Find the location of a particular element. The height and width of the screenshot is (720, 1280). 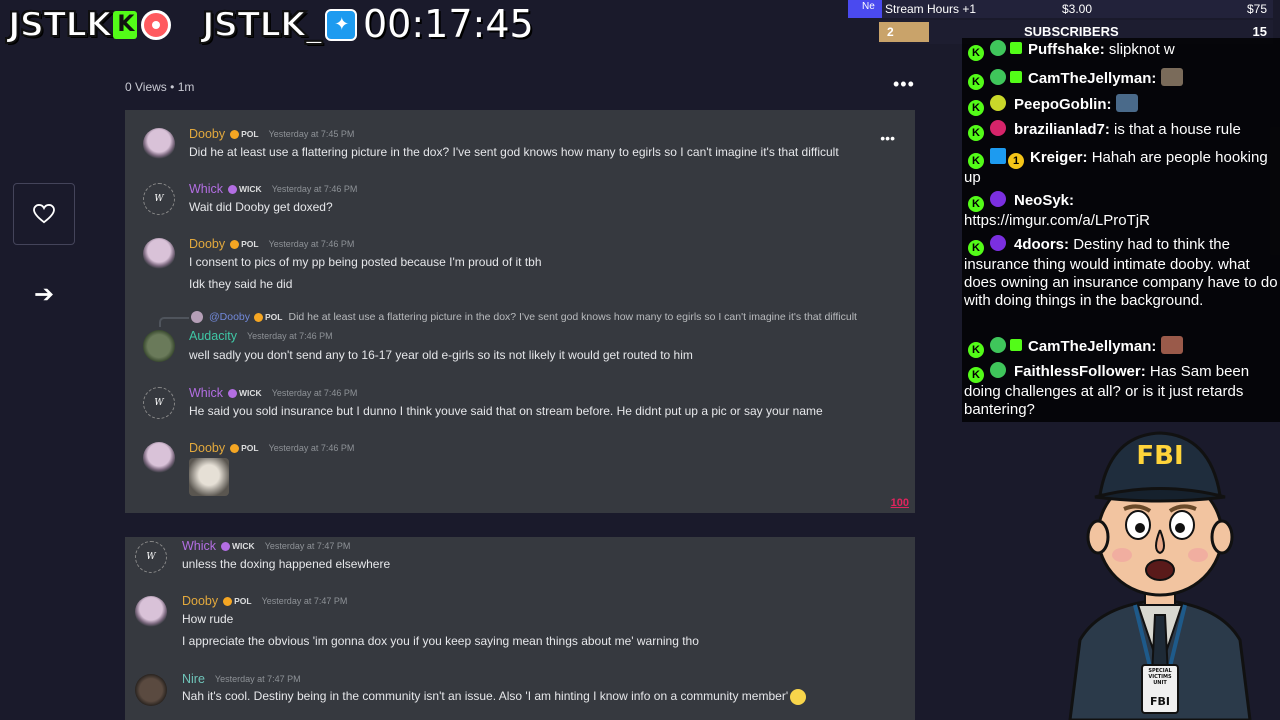

image-attachment is located at coordinates (209, 477).